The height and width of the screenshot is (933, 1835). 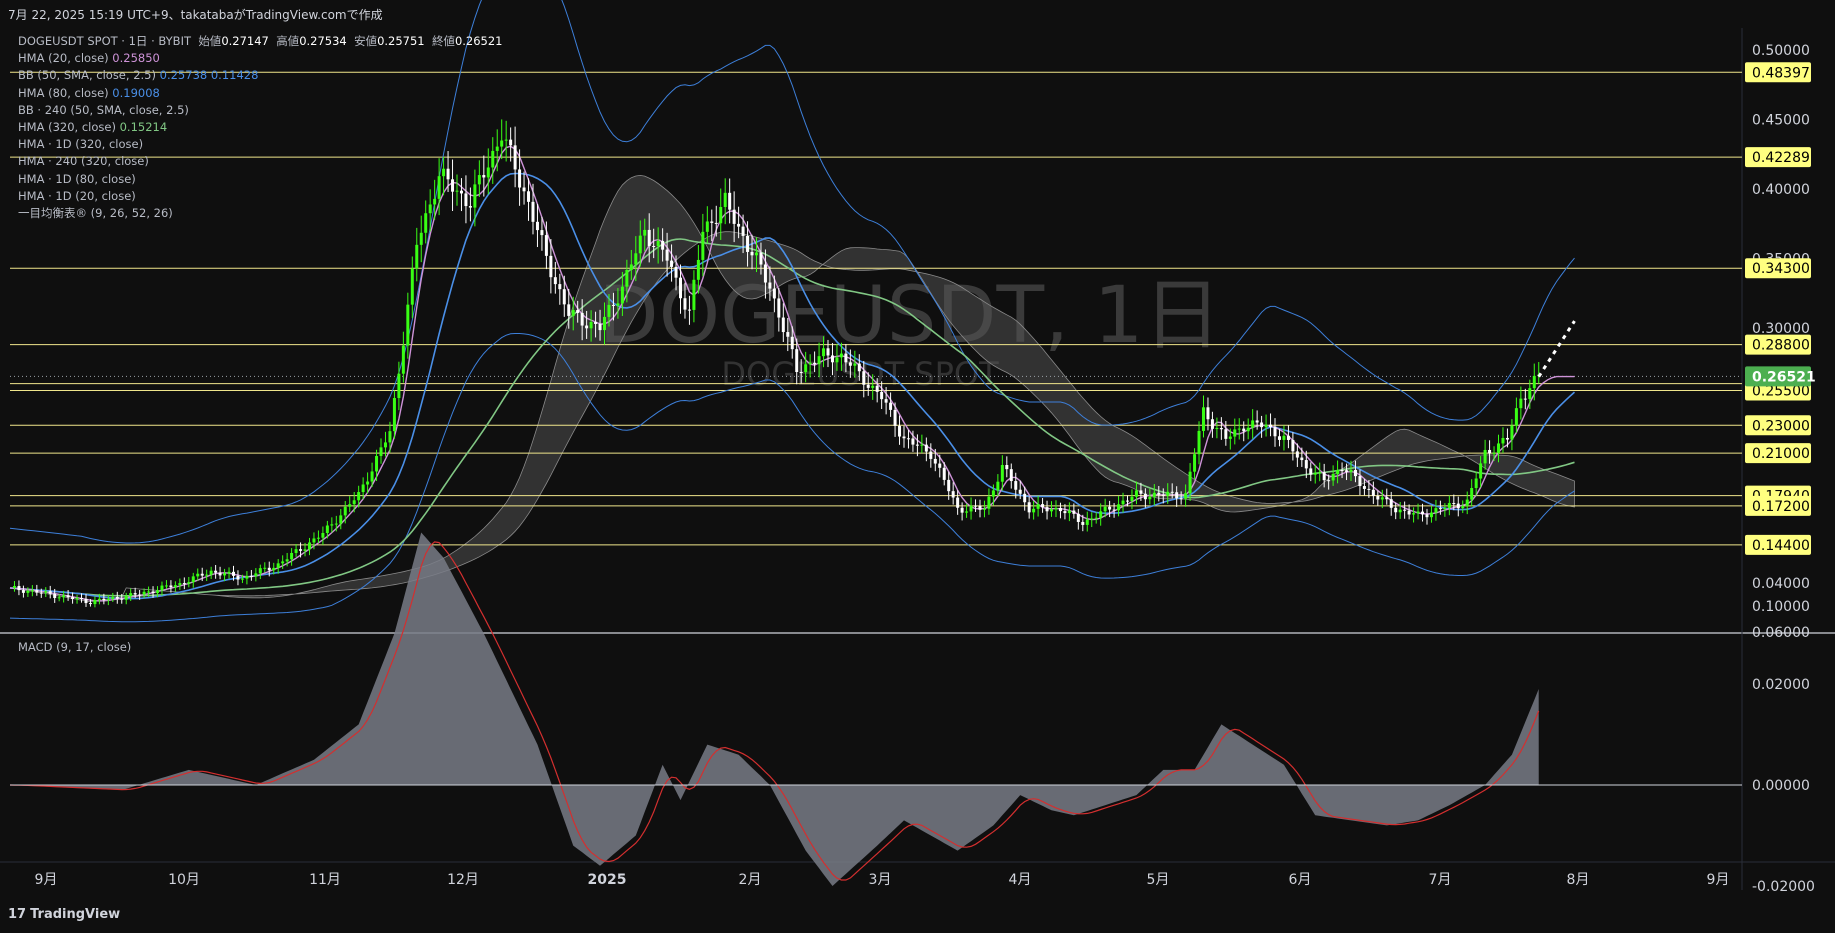 What do you see at coordinates (260, 127) in the screenshot?
I see `indicator-row: HMA (320, close) 0.15214` at bounding box center [260, 127].